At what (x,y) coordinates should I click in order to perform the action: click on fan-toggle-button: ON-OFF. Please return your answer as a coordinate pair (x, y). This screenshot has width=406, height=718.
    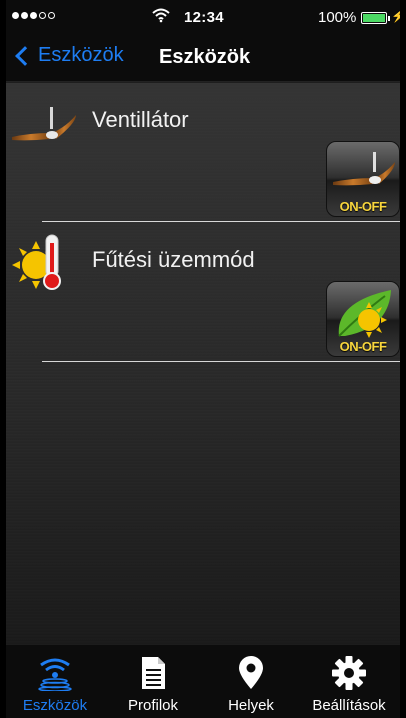
    Looking at the image, I should click on (363, 179).